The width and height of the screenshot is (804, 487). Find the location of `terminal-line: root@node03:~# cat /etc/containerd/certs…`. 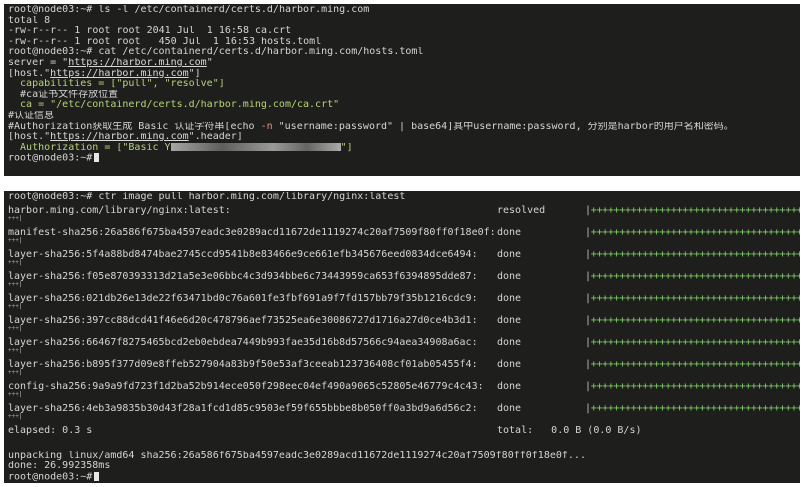

terminal-line: root@node03:~# cat /etc/containerd/certs… is located at coordinates (216, 52).